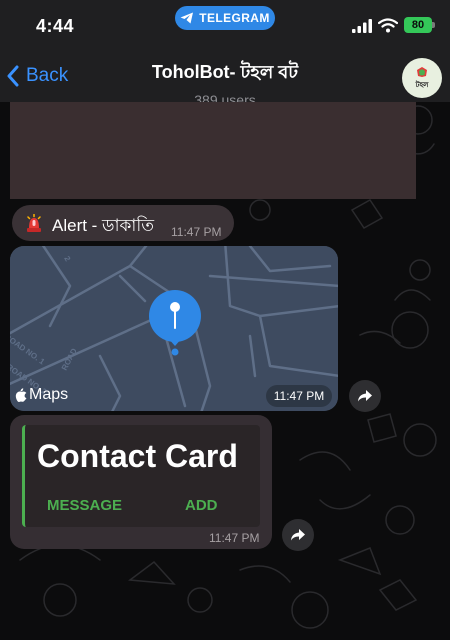  What do you see at coordinates (55, 26) in the screenshot?
I see `status-time: 4:44` at bounding box center [55, 26].